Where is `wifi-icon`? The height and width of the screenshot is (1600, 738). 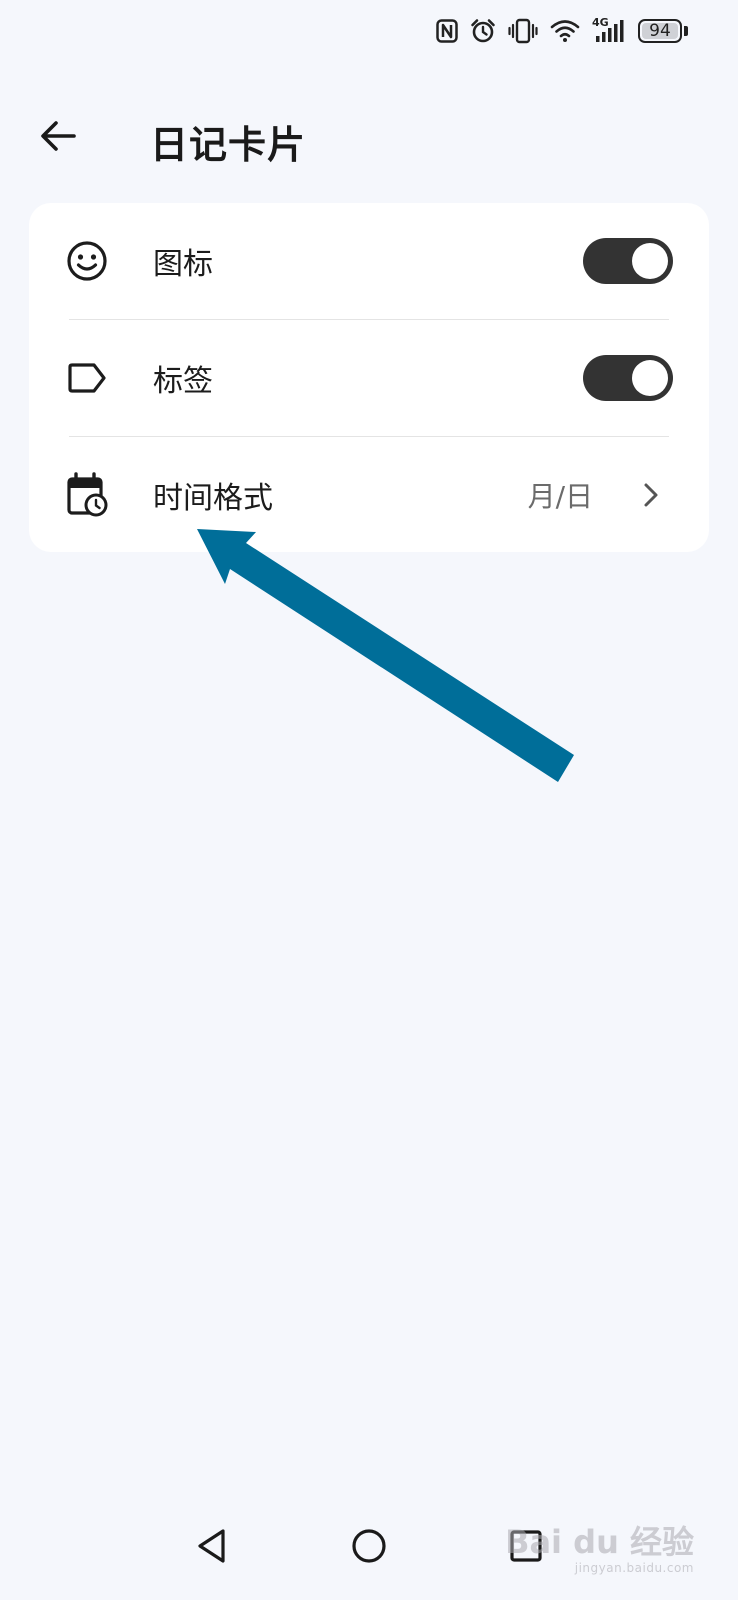 wifi-icon is located at coordinates (565, 31).